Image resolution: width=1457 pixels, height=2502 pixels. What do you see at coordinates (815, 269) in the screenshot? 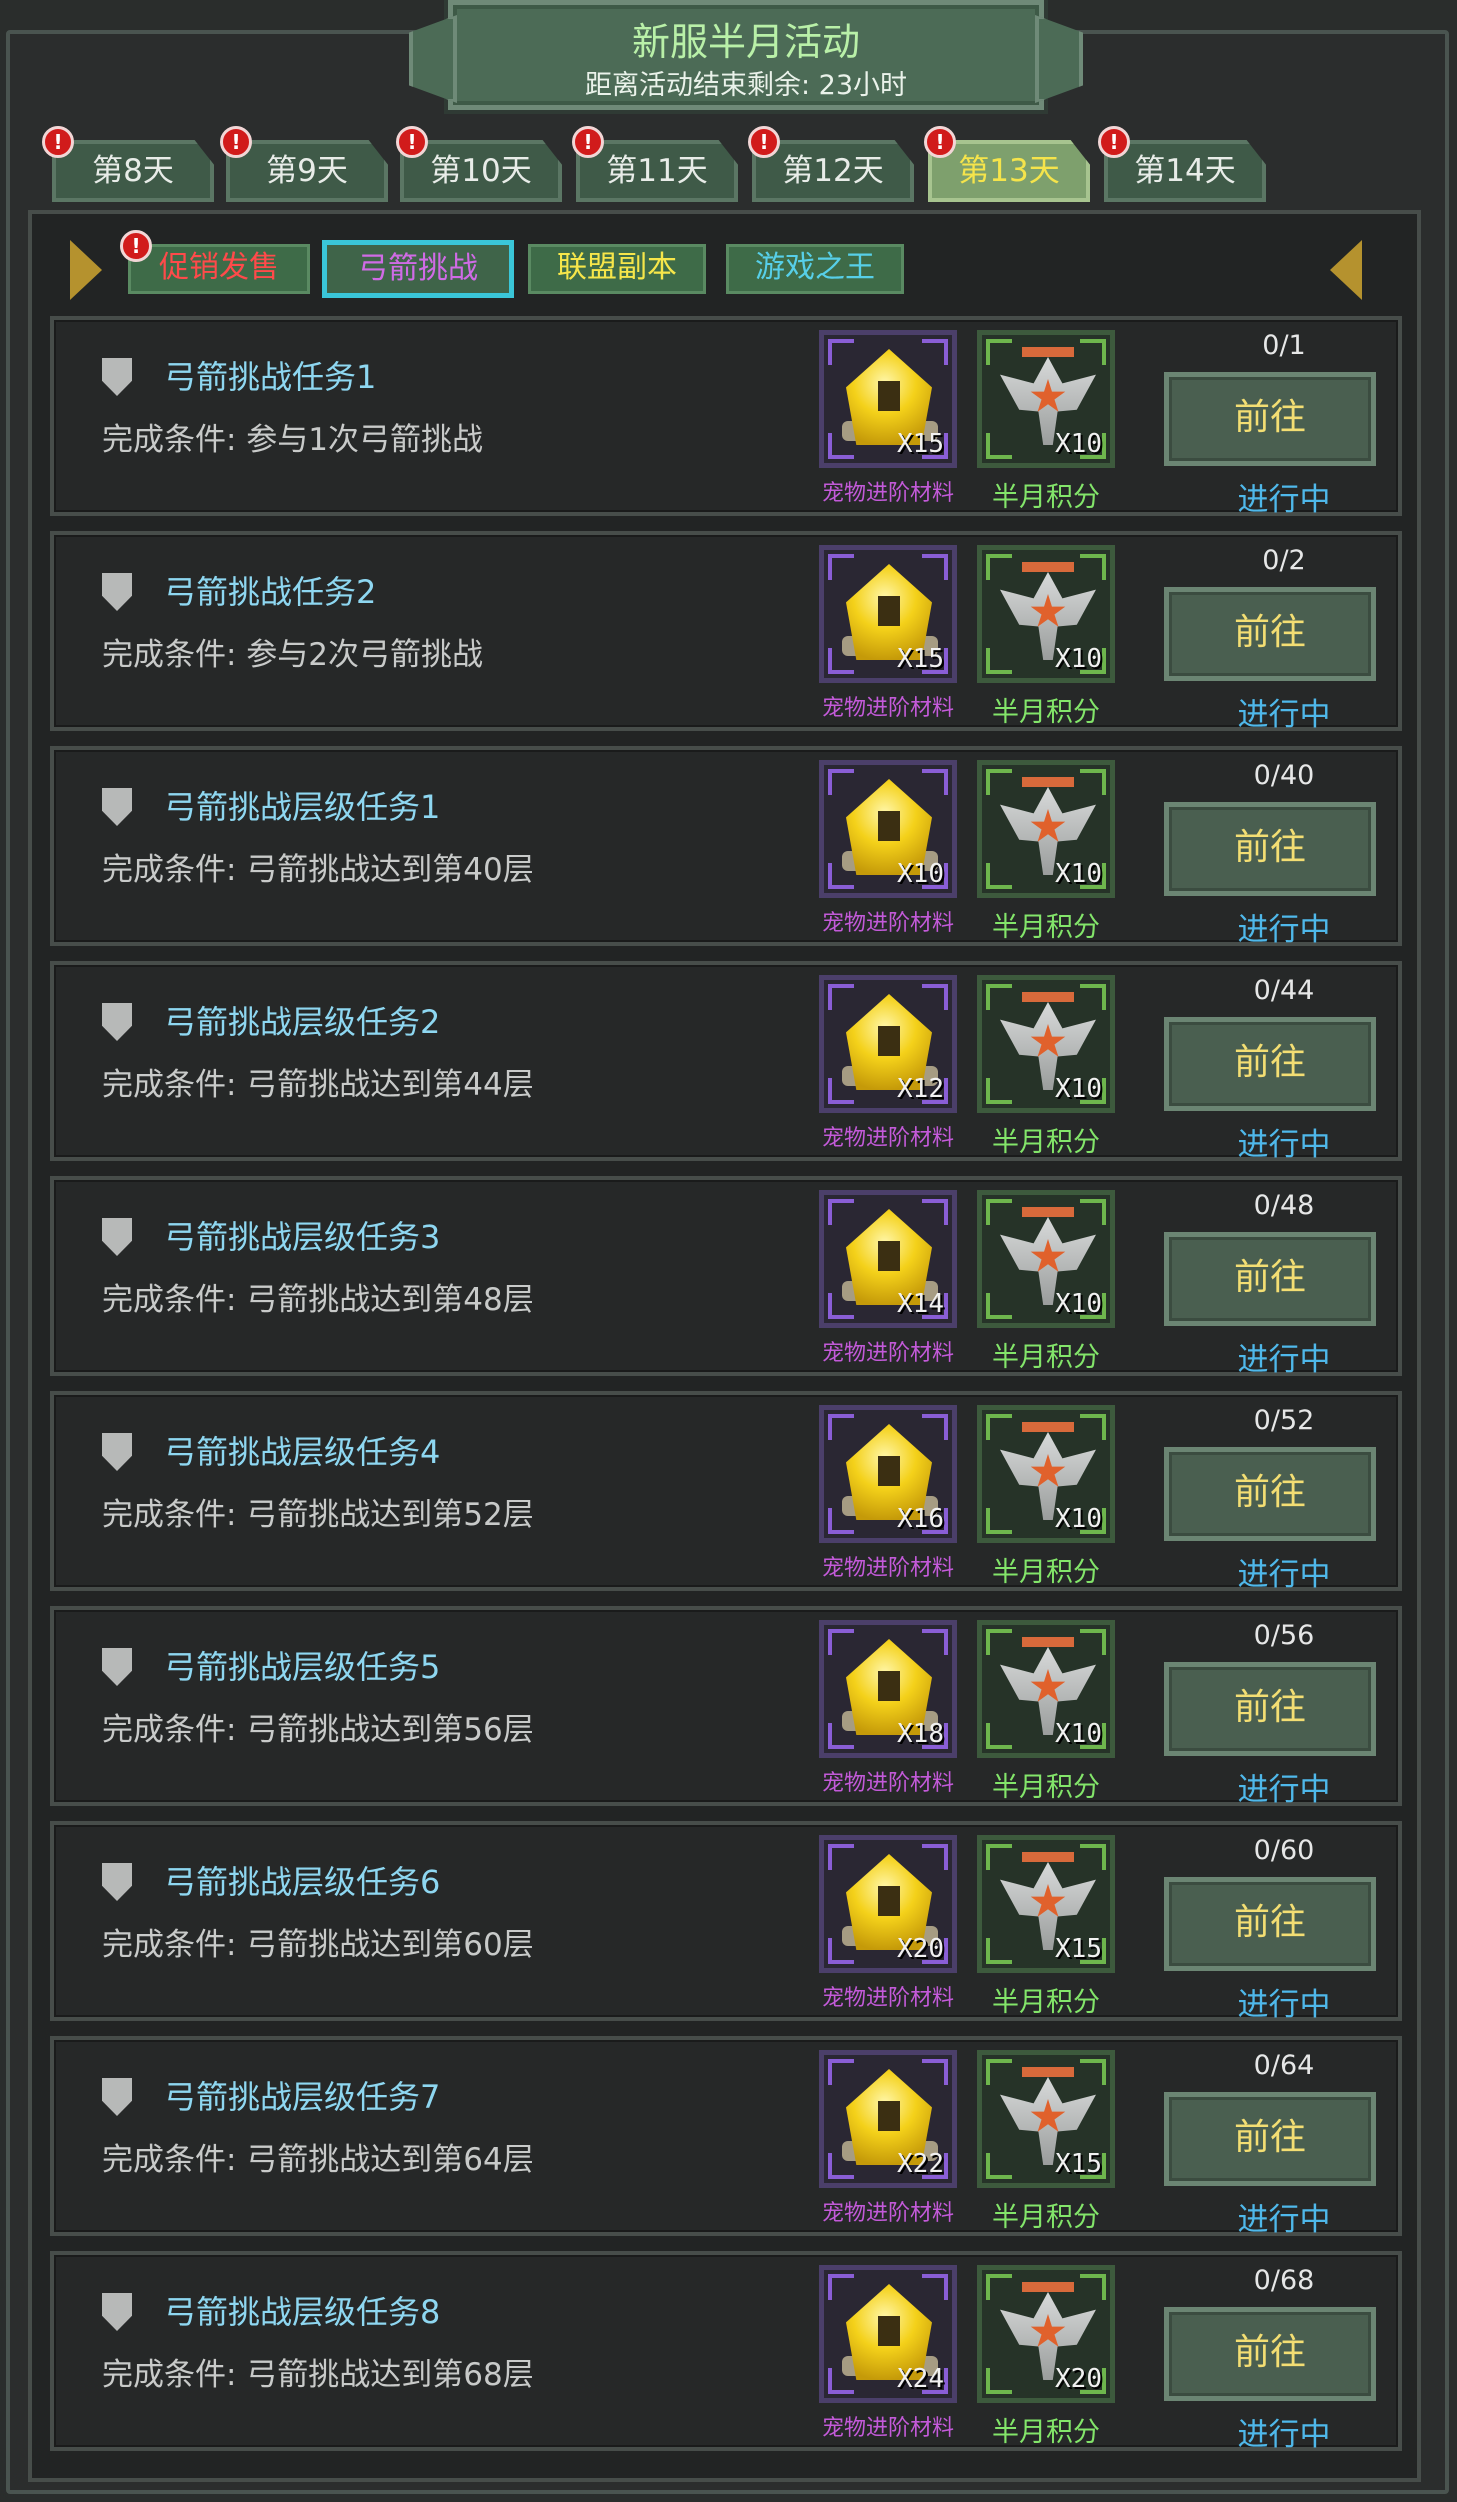
I see `subtab-game-king: 游戏之王` at bounding box center [815, 269].